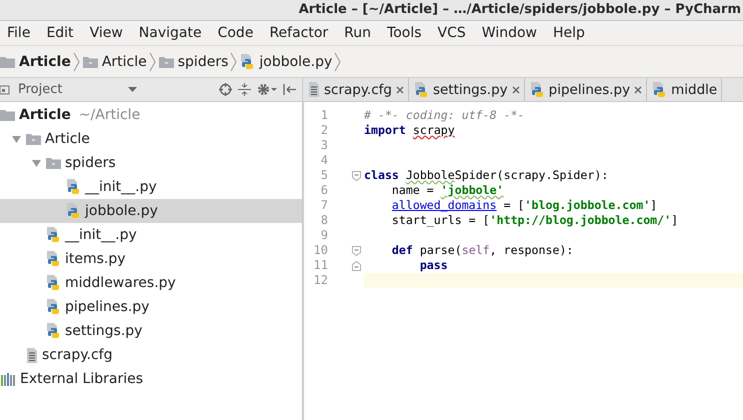 The height and width of the screenshot is (420, 743). Describe the element at coordinates (225, 89) in the screenshot. I see `crosshair-icon` at that location.